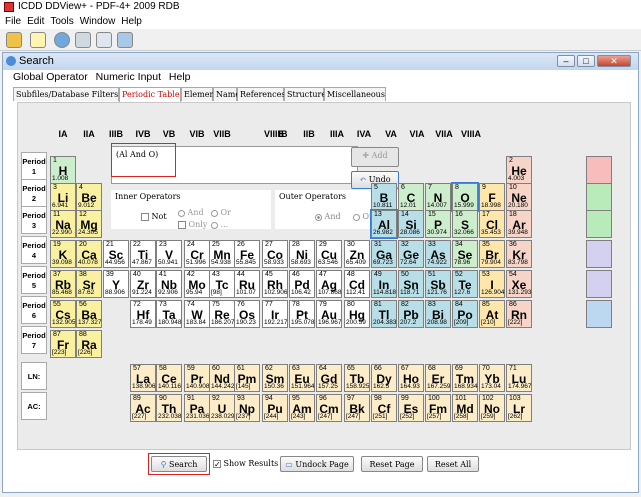 This screenshot has width=641, height=497. What do you see at coordinates (465, 224) in the screenshot?
I see `element-s: 16 S 32.066` at bounding box center [465, 224].